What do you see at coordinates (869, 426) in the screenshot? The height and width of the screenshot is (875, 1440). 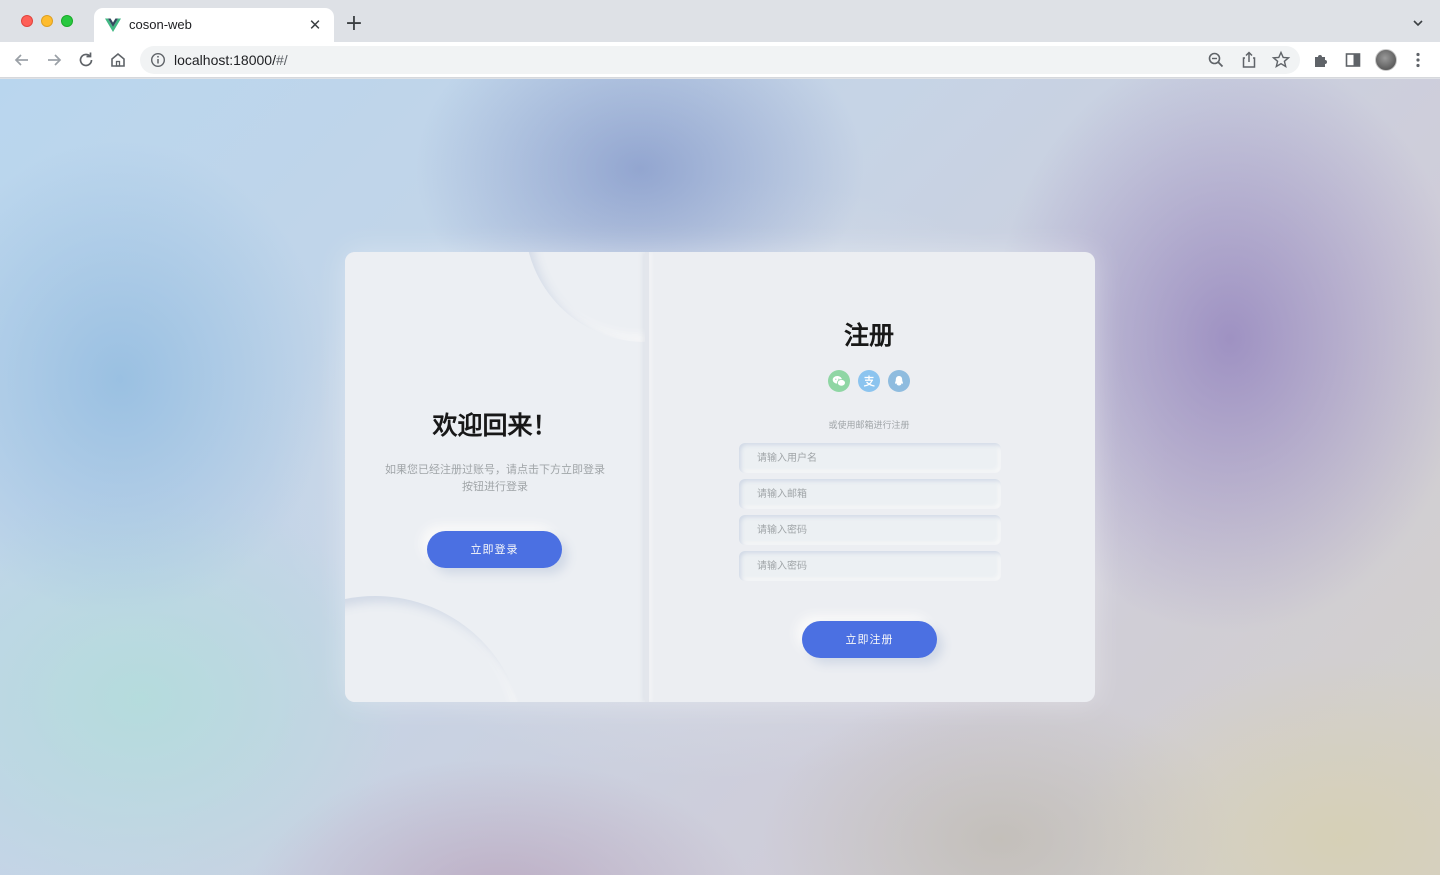 I see `email-register-hint: 或使用邮箱进行注册` at bounding box center [869, 426].